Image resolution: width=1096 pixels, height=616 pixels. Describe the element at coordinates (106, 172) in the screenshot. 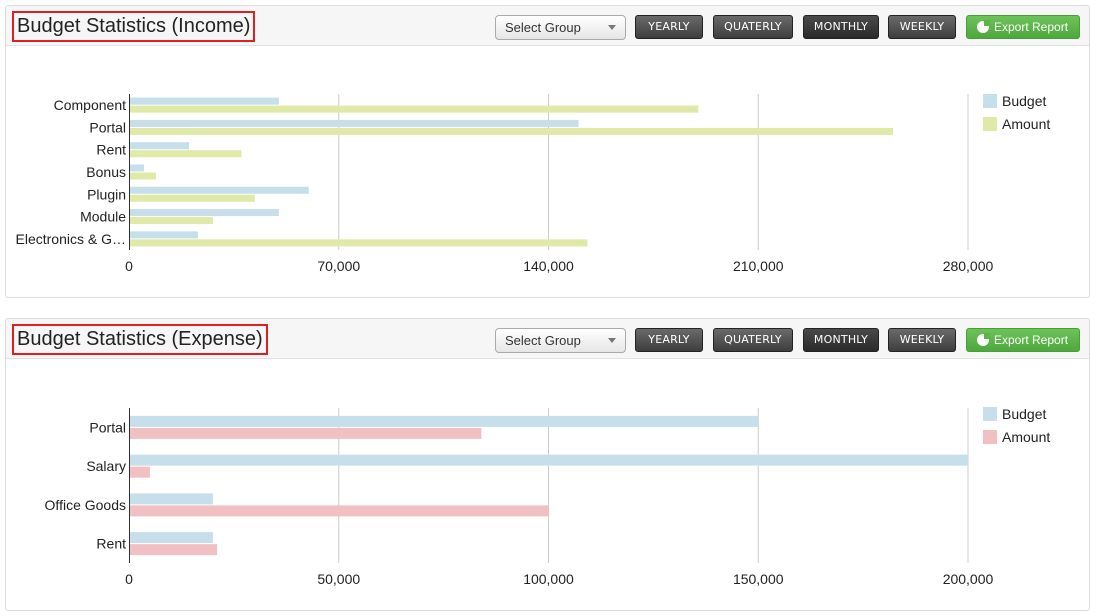

I see `income-category-label: Bonus` at that location.